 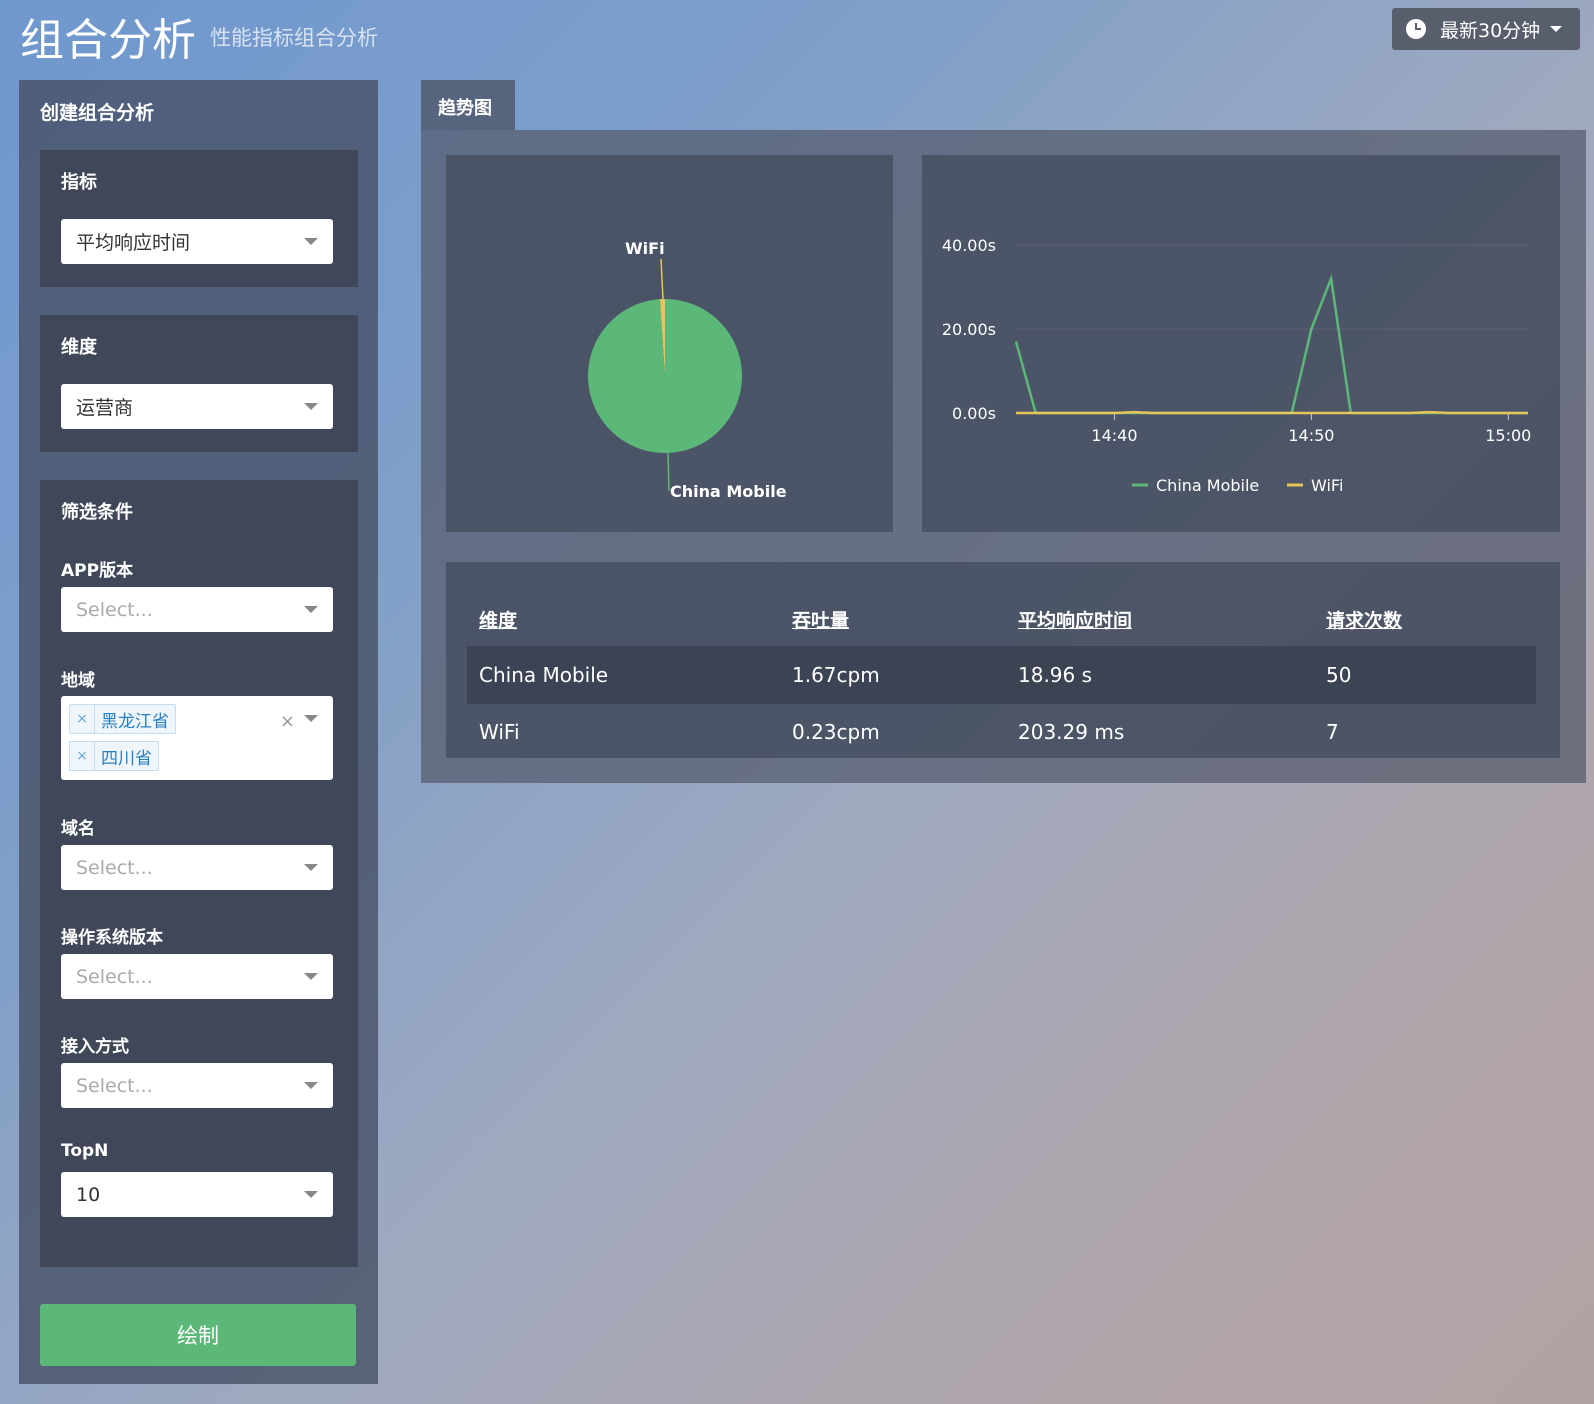 I want to click on draw-button: 绘制, so click(x=198, y=1335).